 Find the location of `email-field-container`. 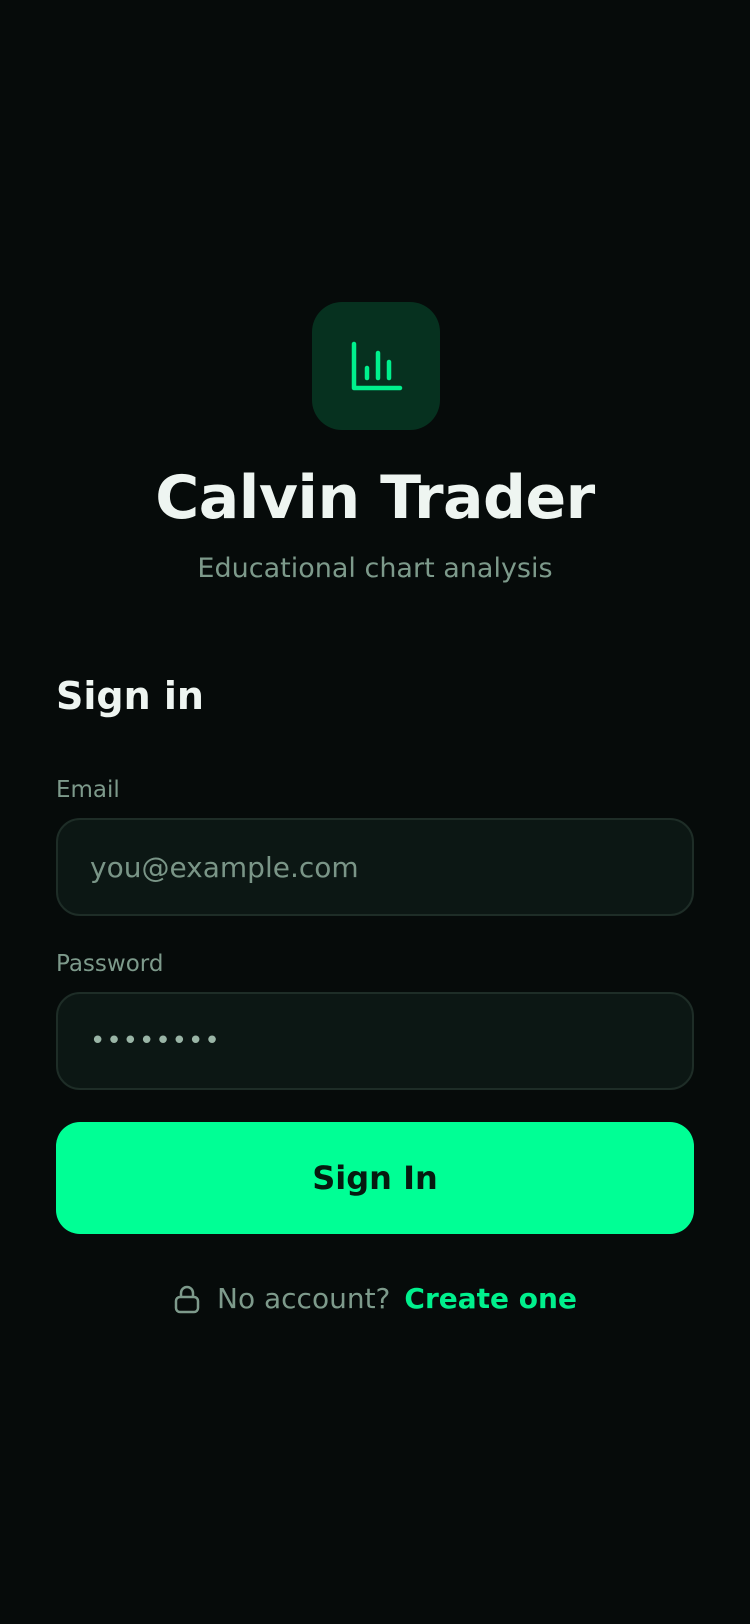

email-field-container is located at coordinates (375, 867).